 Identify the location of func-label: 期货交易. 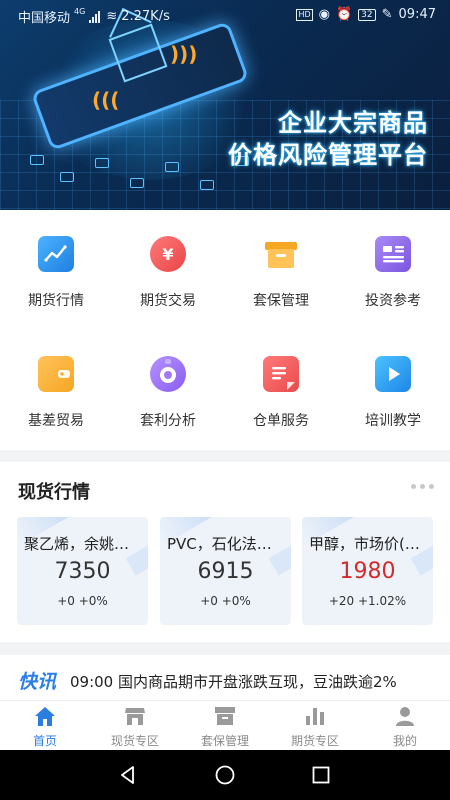
(168, 301).